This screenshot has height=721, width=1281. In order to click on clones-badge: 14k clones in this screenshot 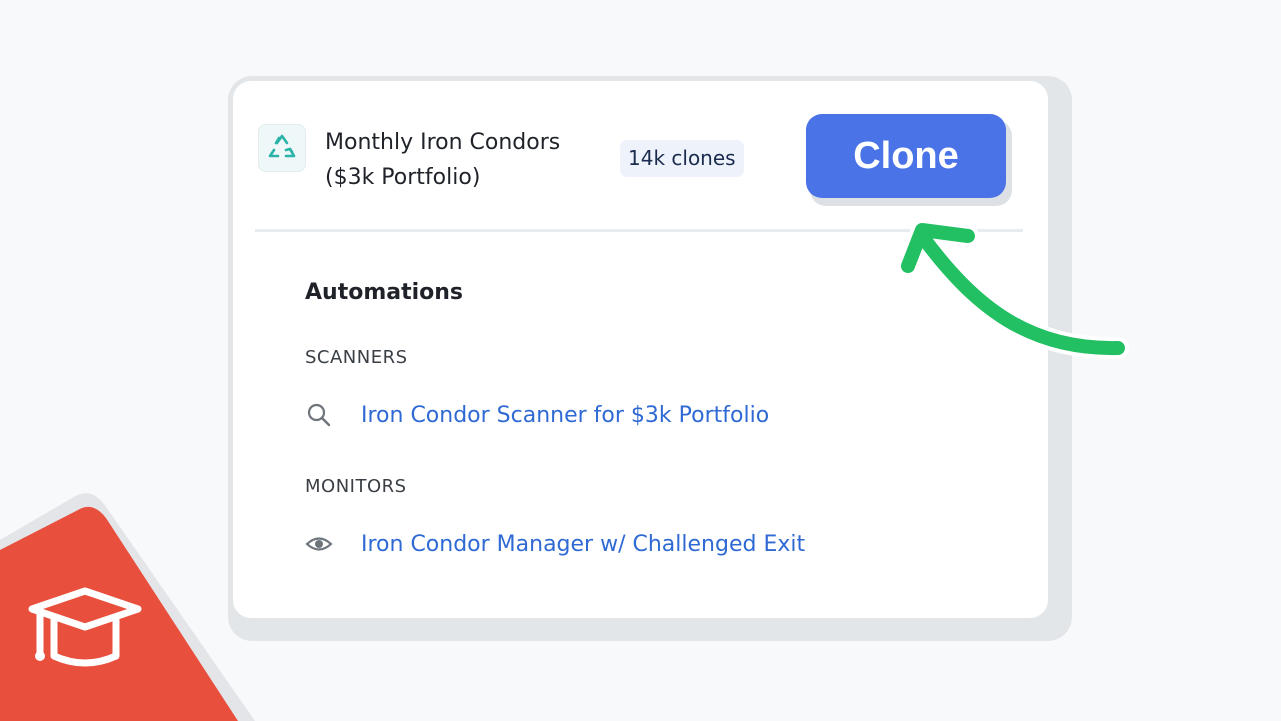, I will do `click(682, 158)`.